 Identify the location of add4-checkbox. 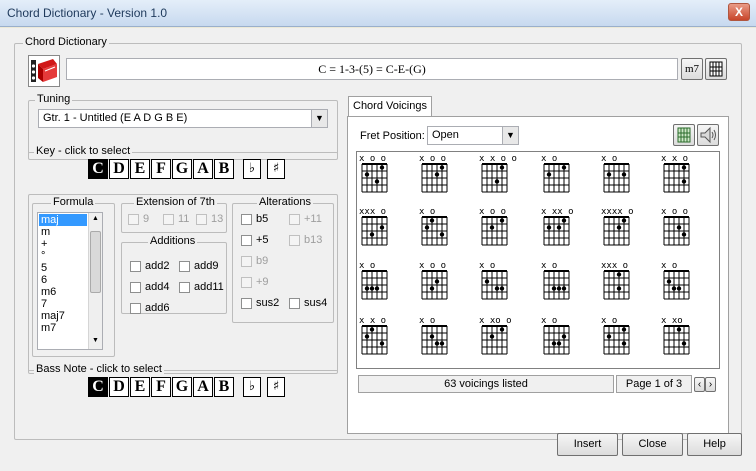
(135, 287).